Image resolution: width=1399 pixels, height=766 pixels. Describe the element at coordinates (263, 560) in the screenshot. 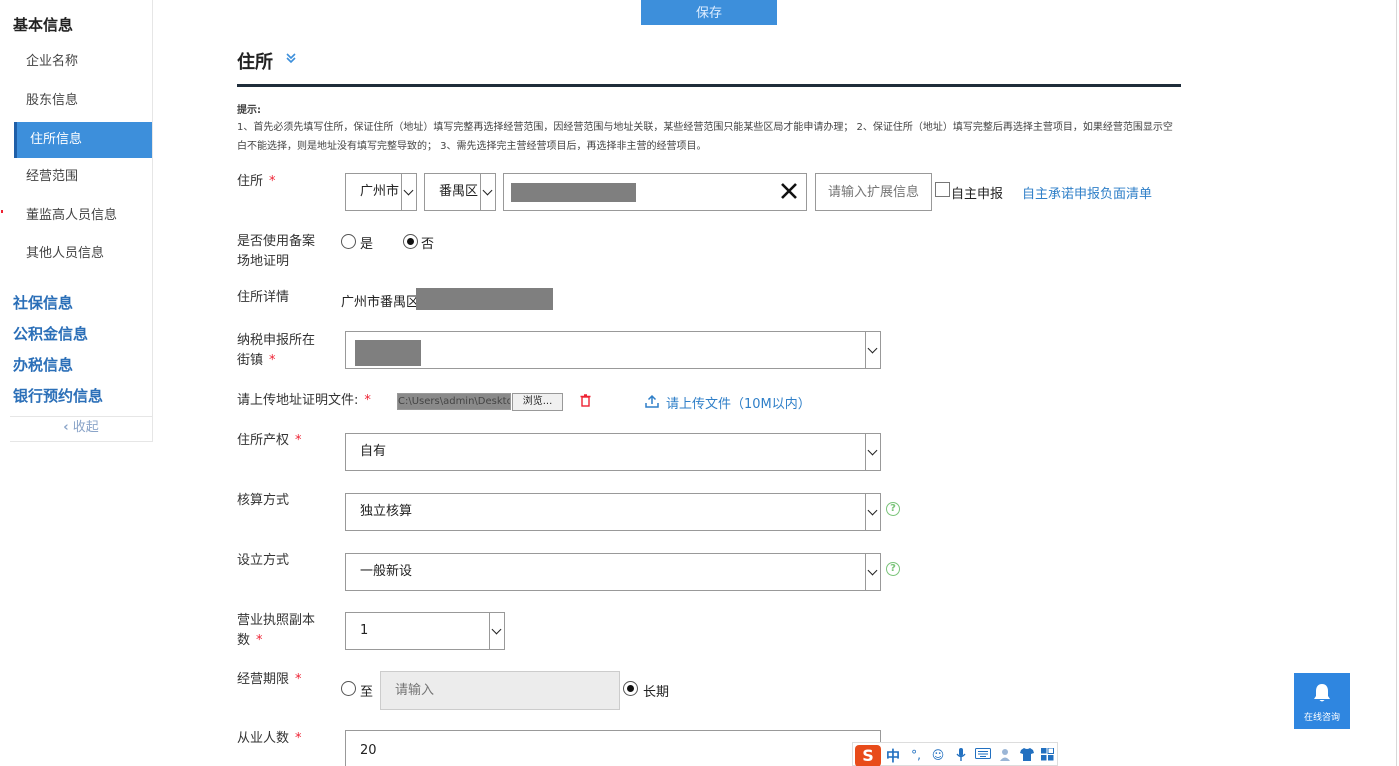

I see `establish-label: 设立方式` at that location.